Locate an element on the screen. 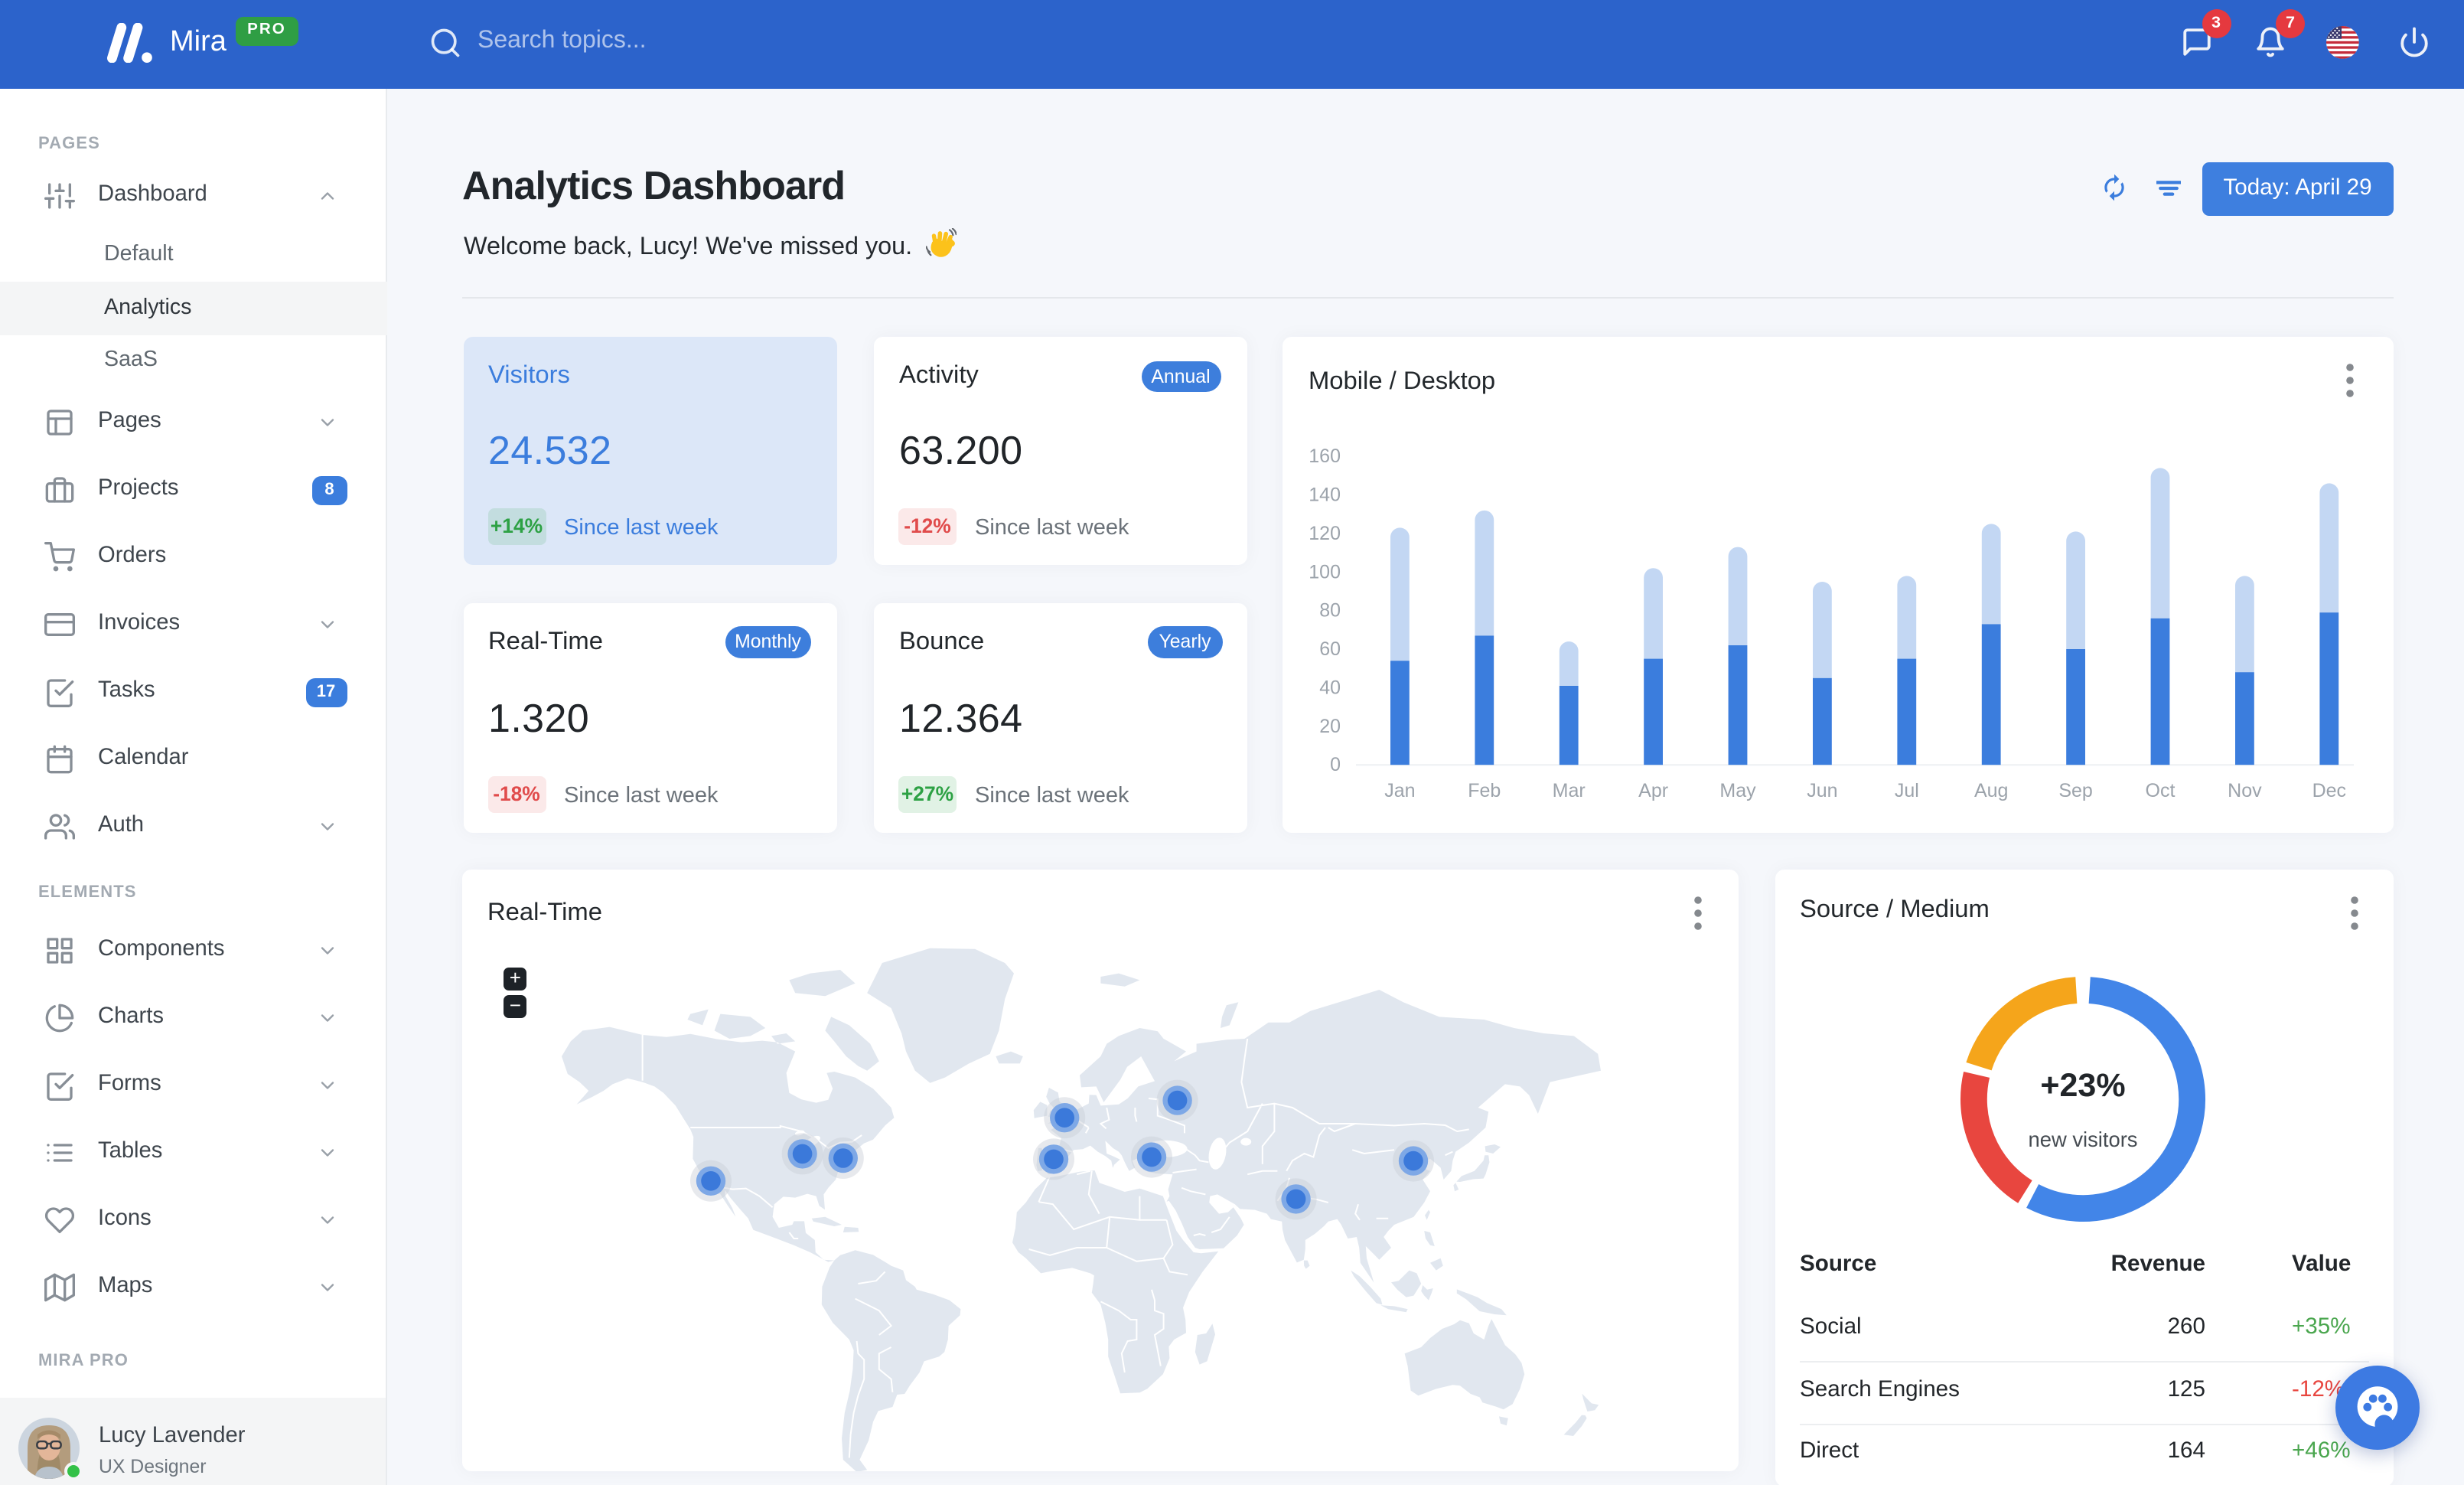  svg-text: 140 is located at coordinates (1325, 494).